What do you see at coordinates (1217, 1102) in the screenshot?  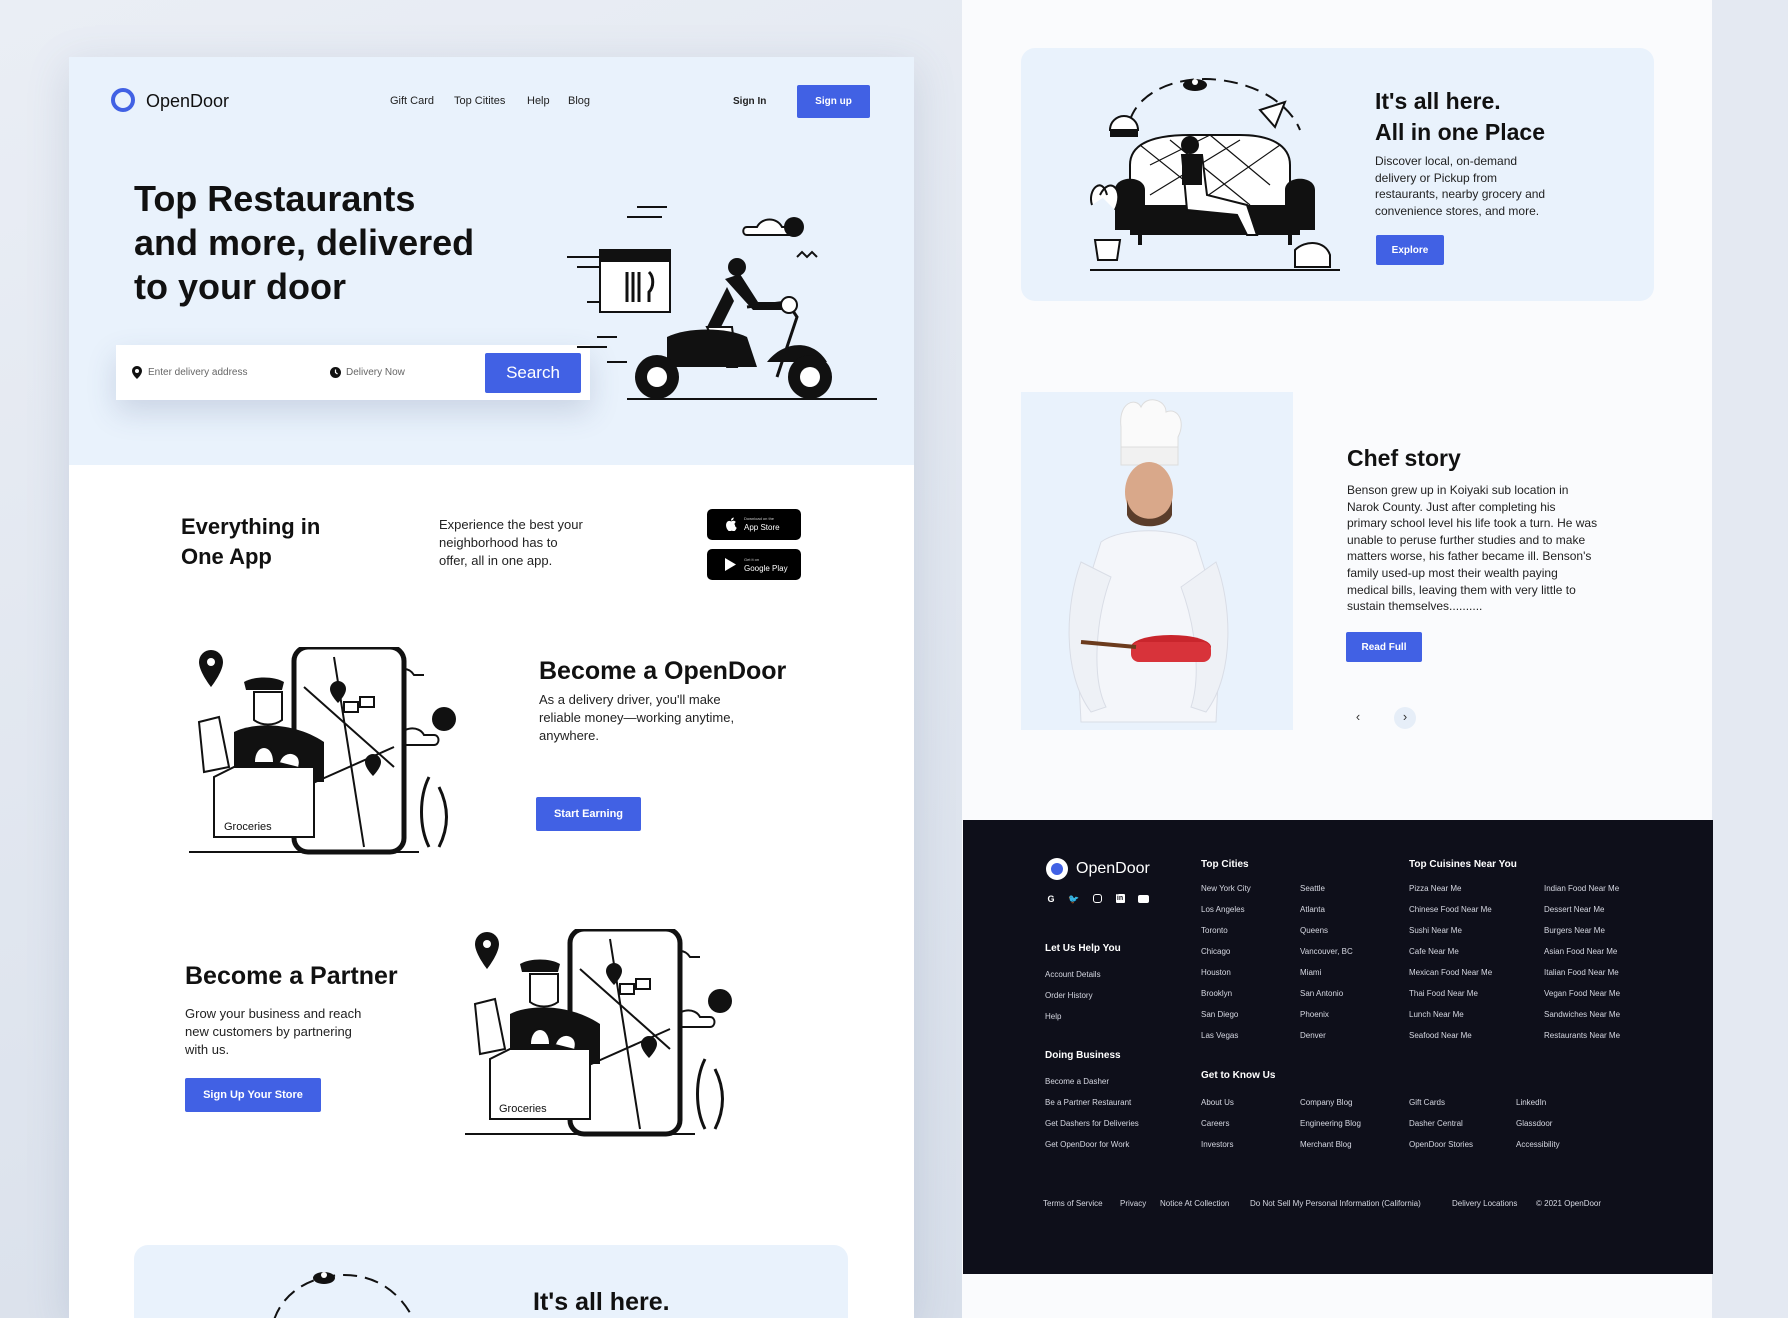 I see `footer-link: About Us` at bounding box center [1217, 1102].